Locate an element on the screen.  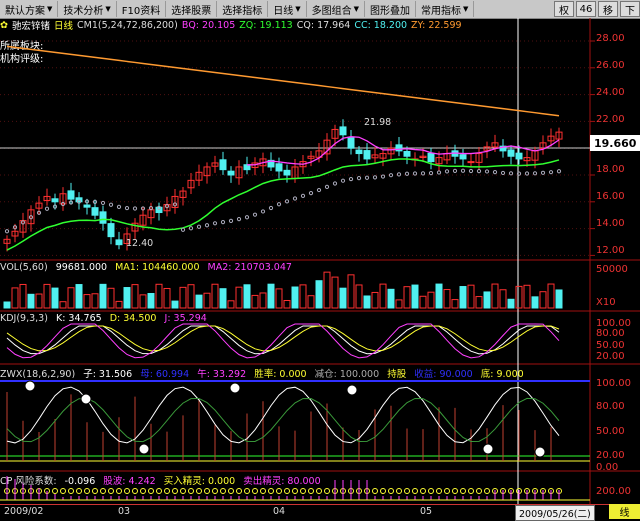
cp-buy: 买入精灵: 0.000 is located at coordinates (199, 480).